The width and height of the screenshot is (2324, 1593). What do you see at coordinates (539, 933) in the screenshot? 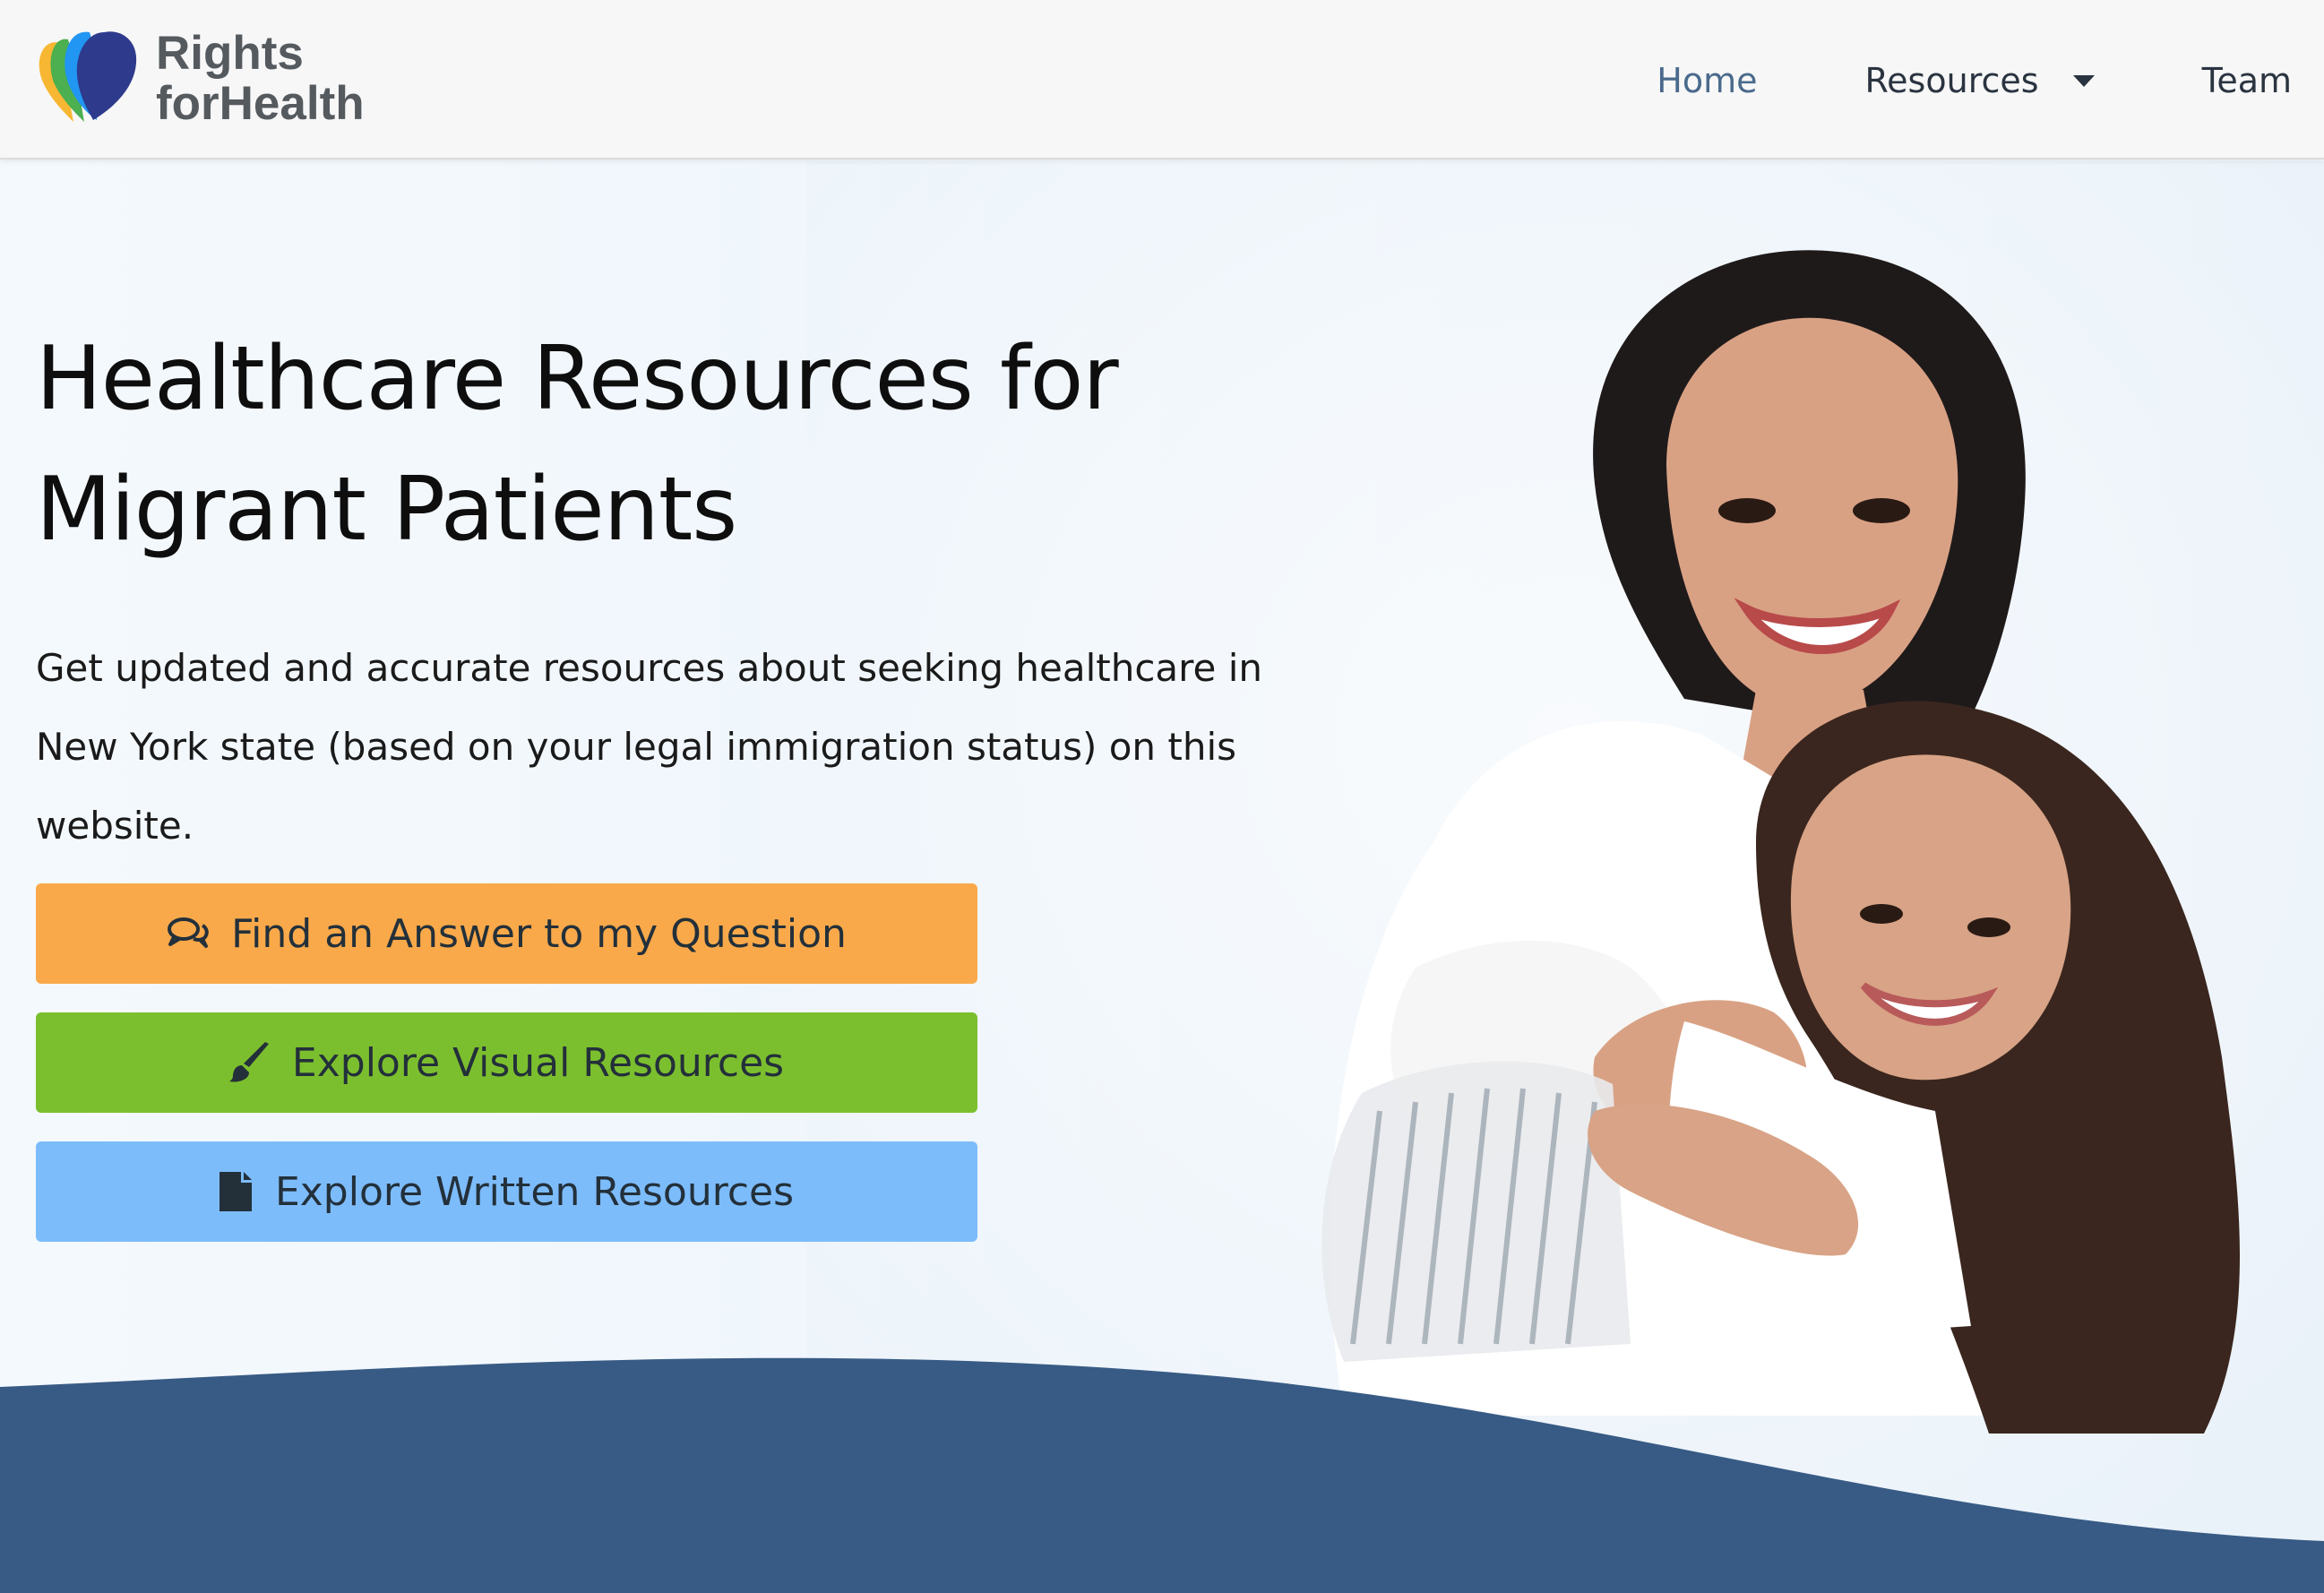
I see `find-answer-label: Find an Answer to my Question` at bounding box center [539, 933].